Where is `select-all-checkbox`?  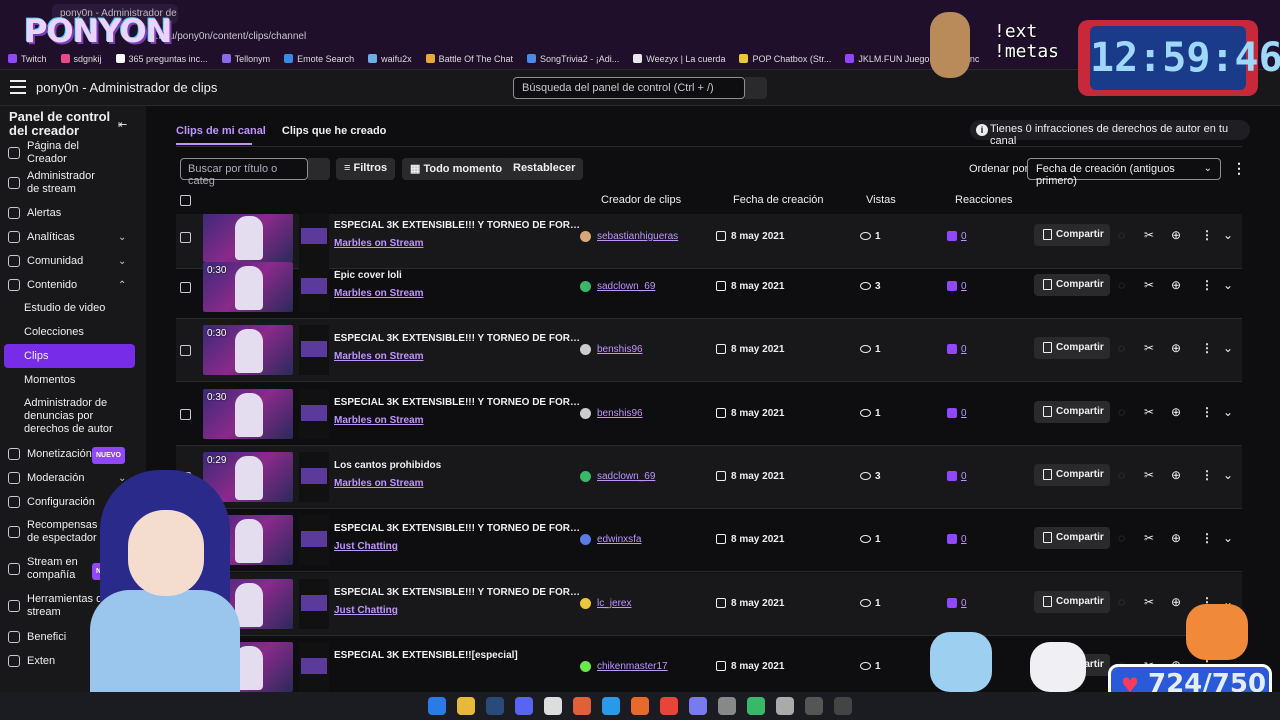 select-all-checkbox is located at coordinates (185, 200).